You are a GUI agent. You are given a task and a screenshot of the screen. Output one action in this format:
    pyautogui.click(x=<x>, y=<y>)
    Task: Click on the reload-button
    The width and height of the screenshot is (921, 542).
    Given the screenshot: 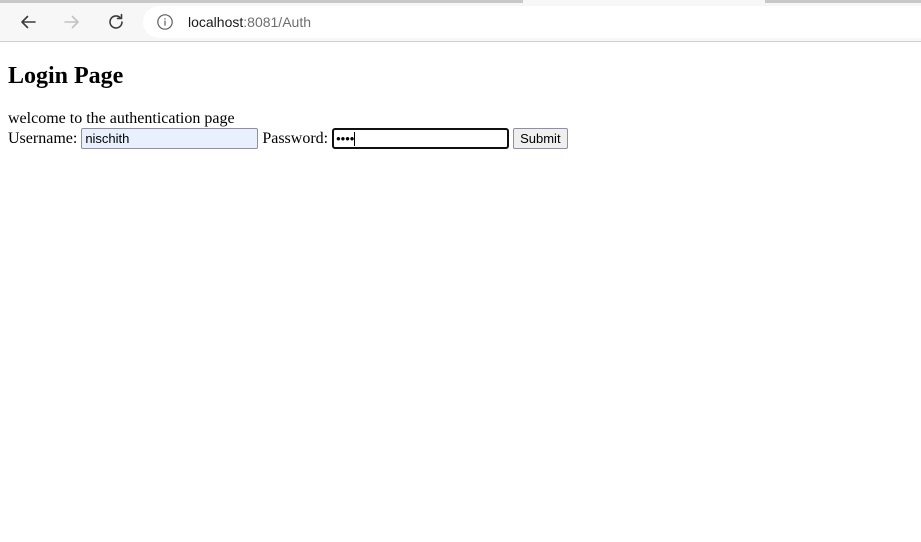 What is the action you would take?
    pyautogui.click(x=116, y=22)
    